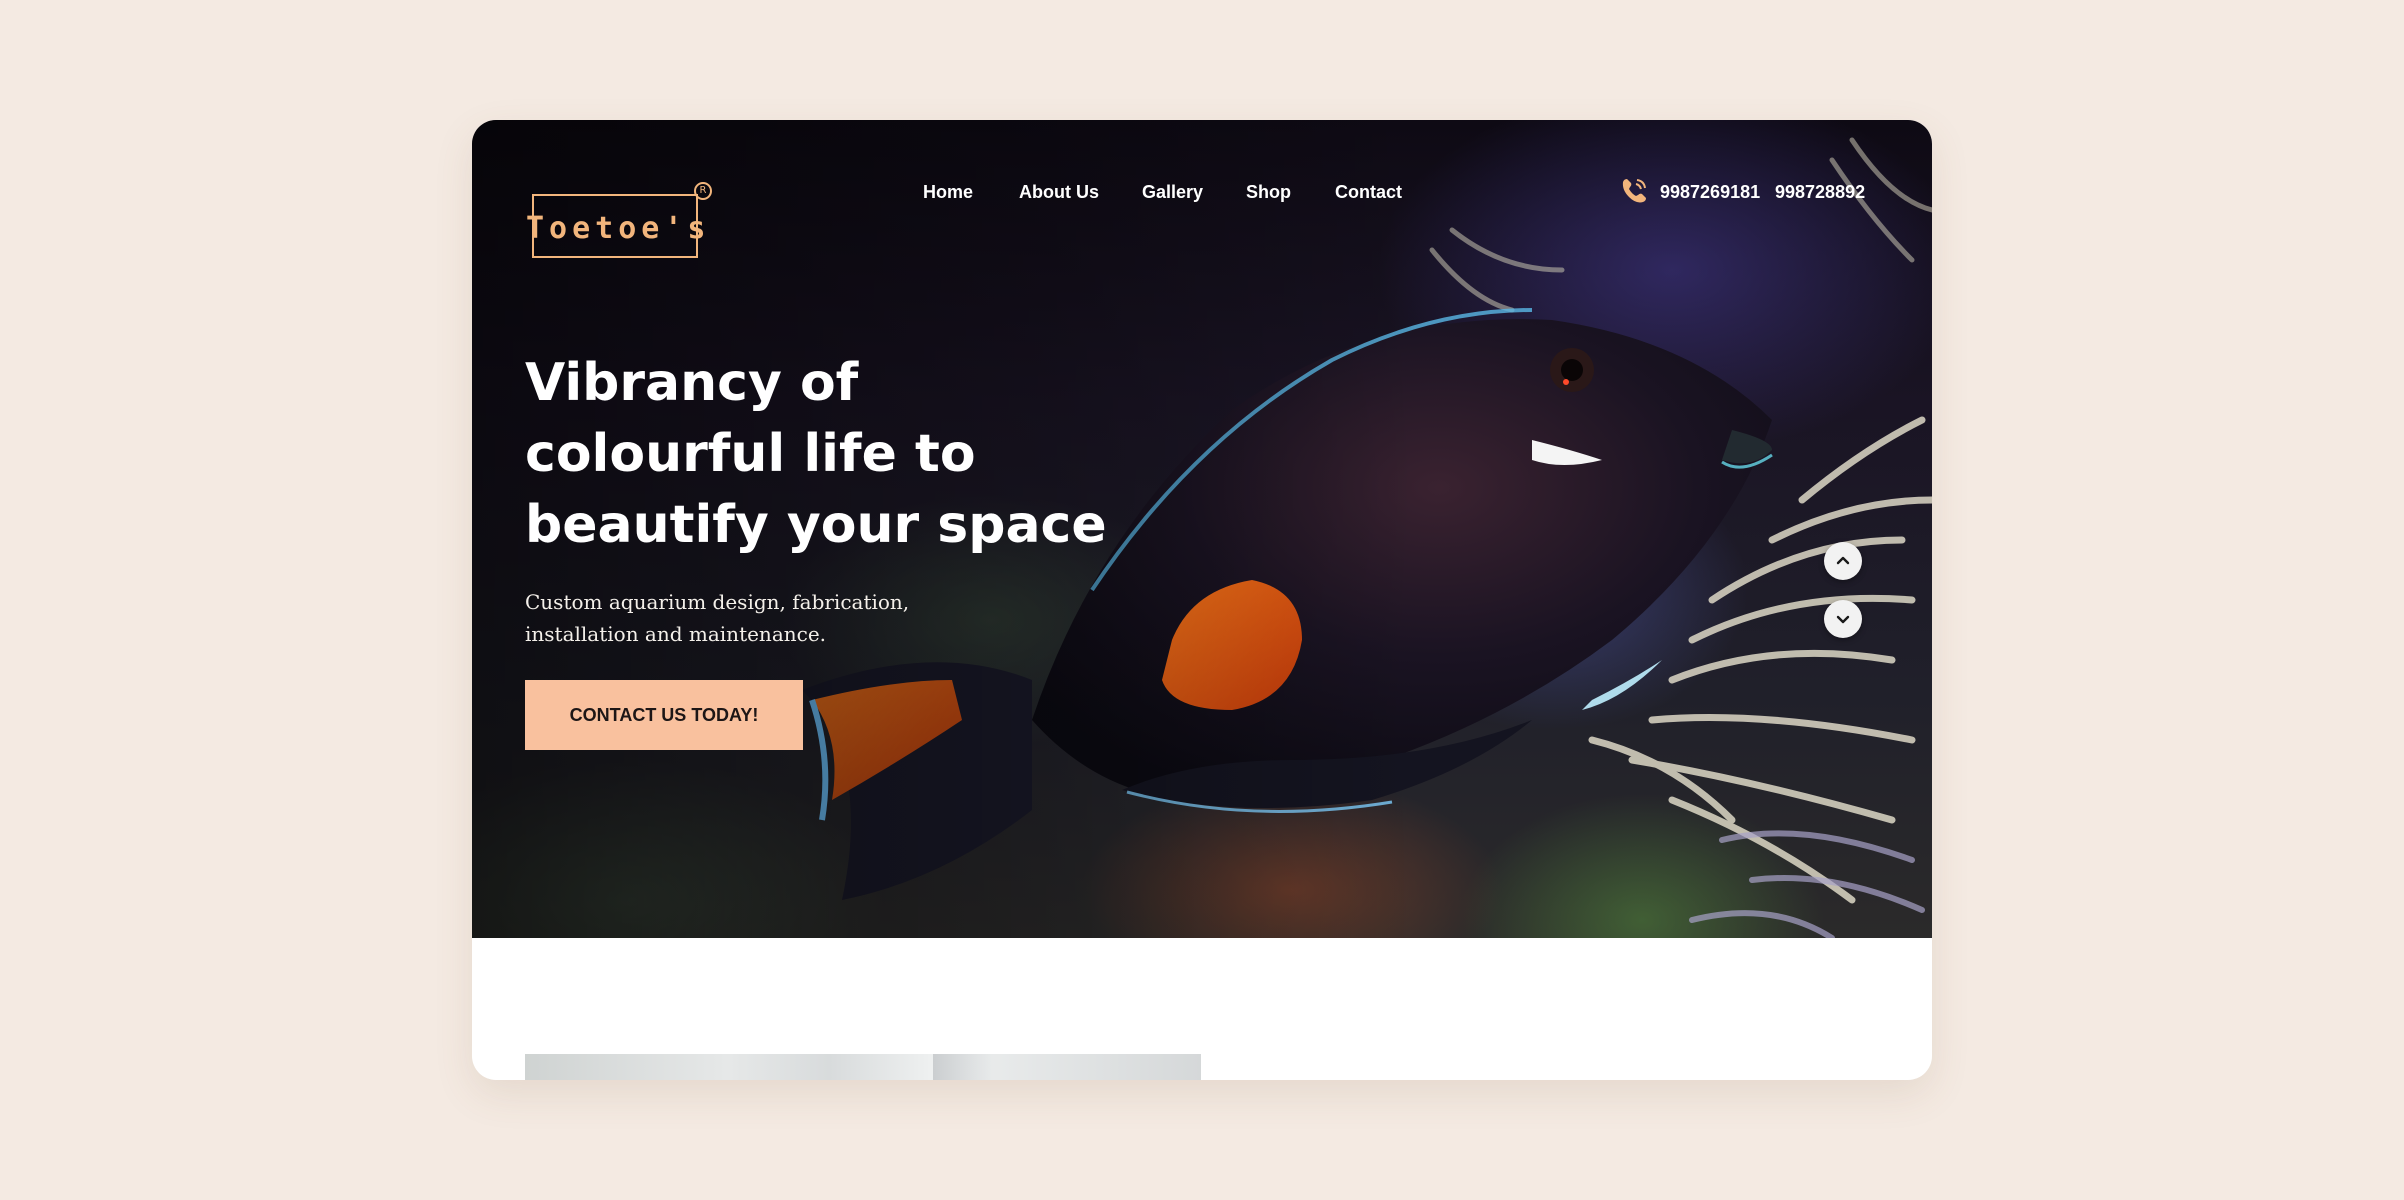 This screenshot has height=1200, width=2404. I want to click on logo-wordmark: Toetoe's, so click(618, 228).